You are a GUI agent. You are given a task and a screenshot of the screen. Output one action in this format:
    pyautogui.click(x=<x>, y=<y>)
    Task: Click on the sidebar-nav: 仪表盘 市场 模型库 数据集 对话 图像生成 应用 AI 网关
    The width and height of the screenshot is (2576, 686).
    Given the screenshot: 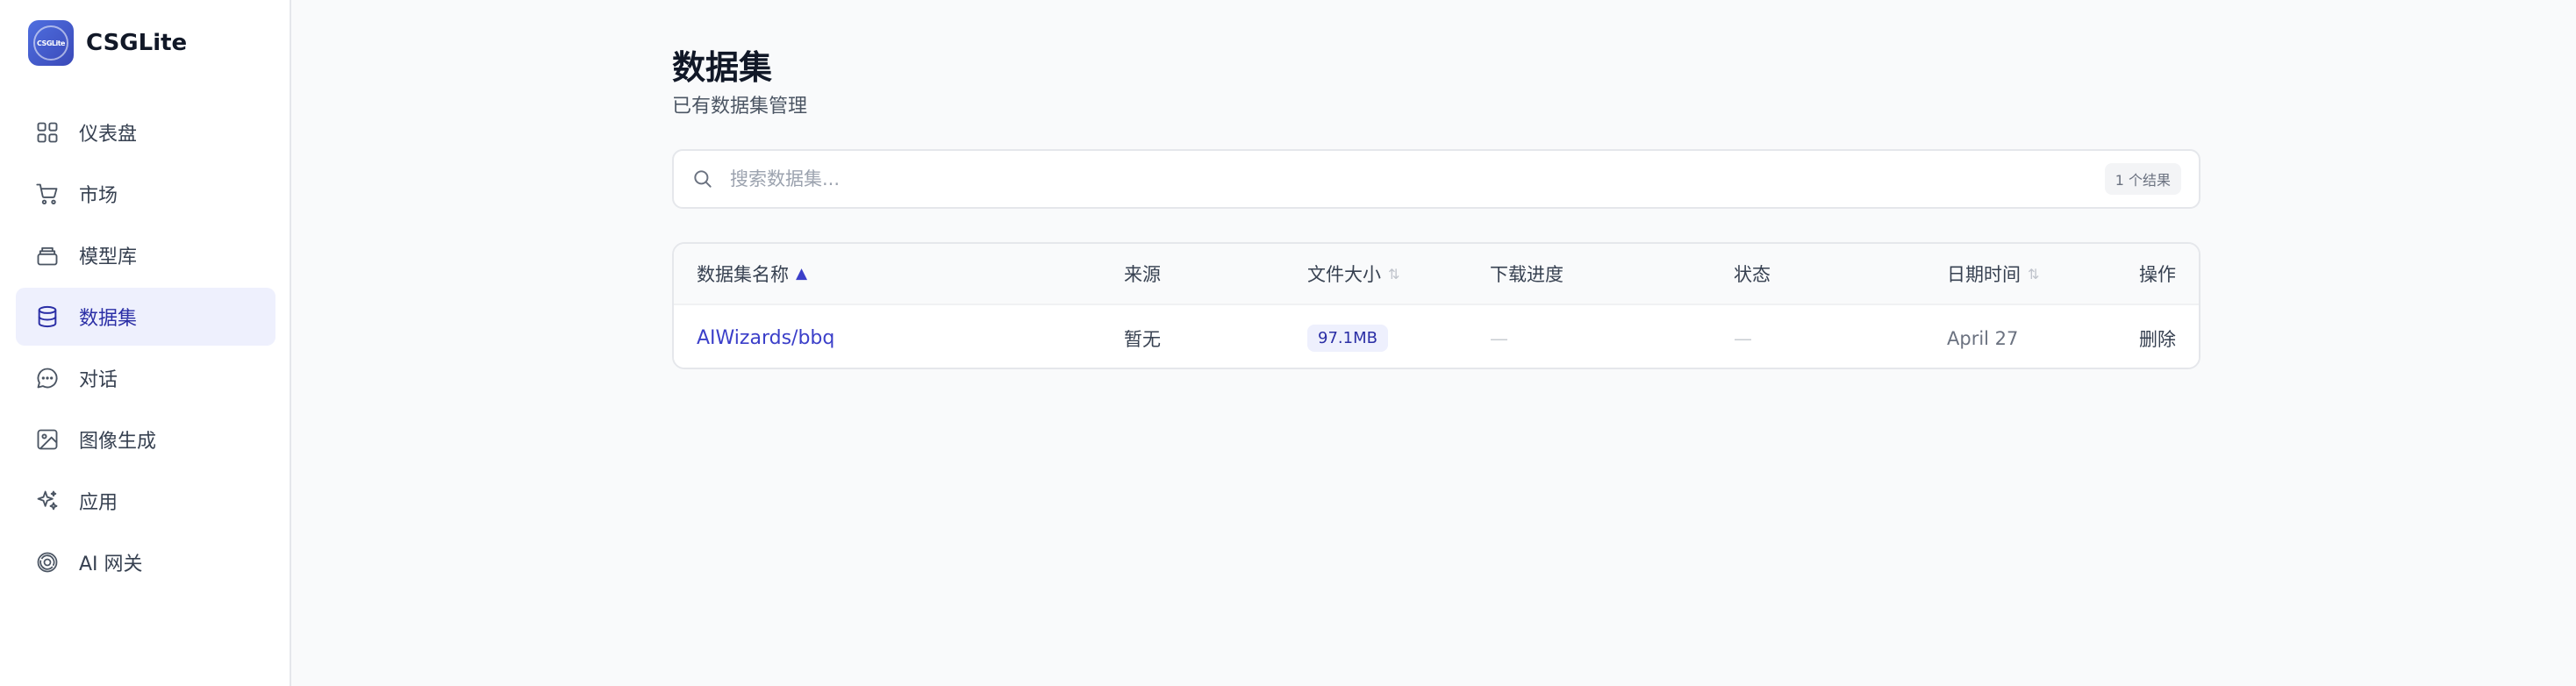 What is the action you would take?
    pyautogui.click(x=145, y=350)
    